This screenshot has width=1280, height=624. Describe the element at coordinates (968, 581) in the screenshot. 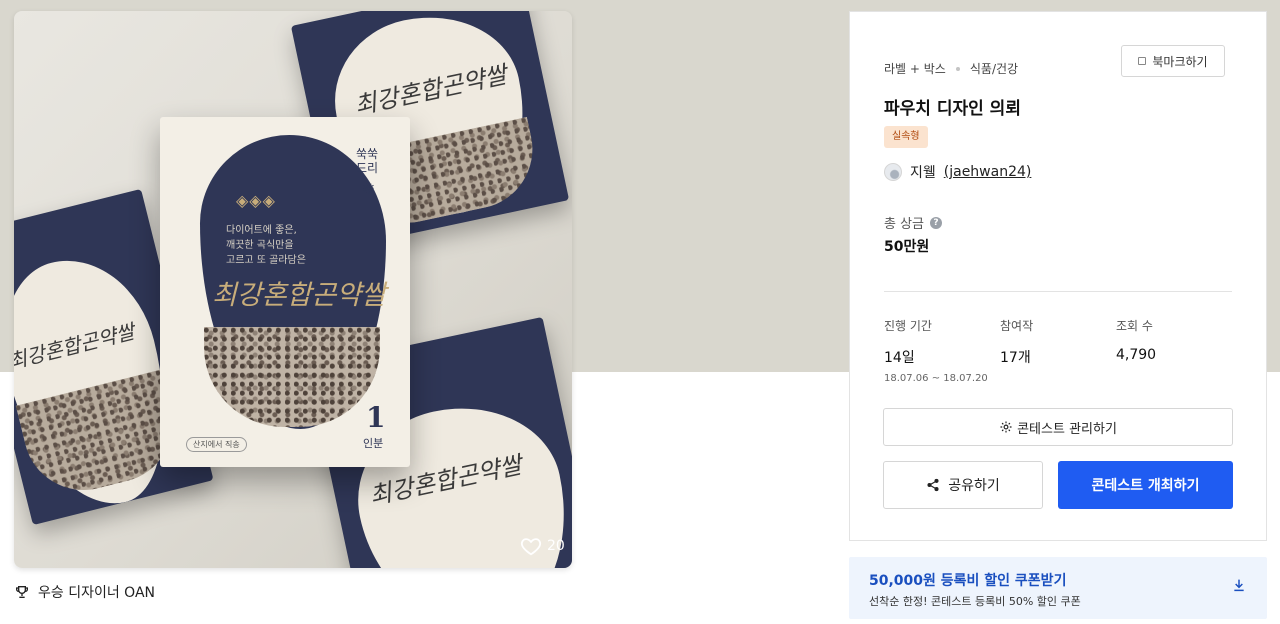

I see `coupon-title: 50,000원 등록비 할인 쿠폰받기` at that location.